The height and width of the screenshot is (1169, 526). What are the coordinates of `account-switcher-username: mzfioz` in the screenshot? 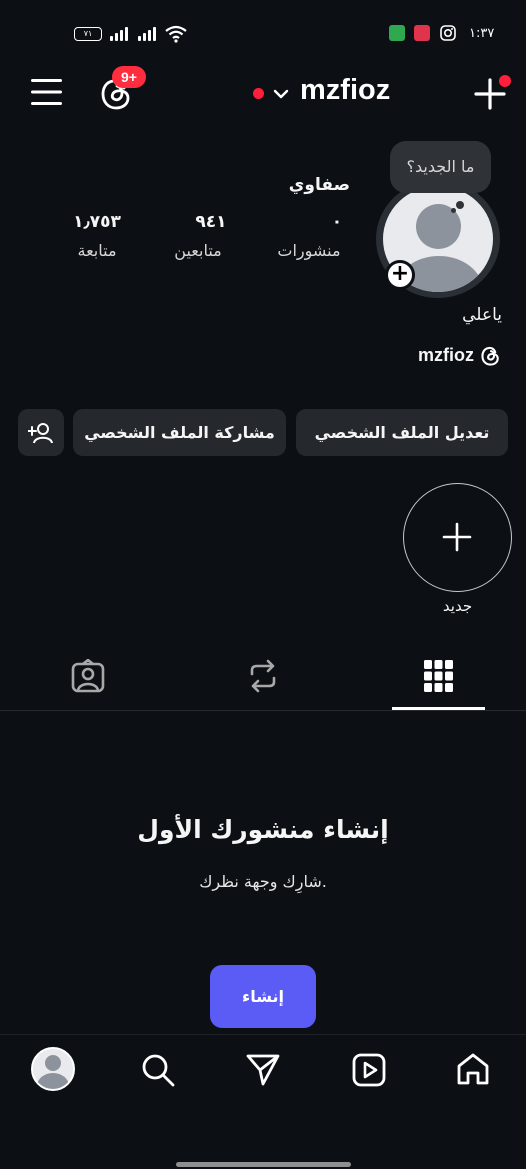 It's located at (345, 90).